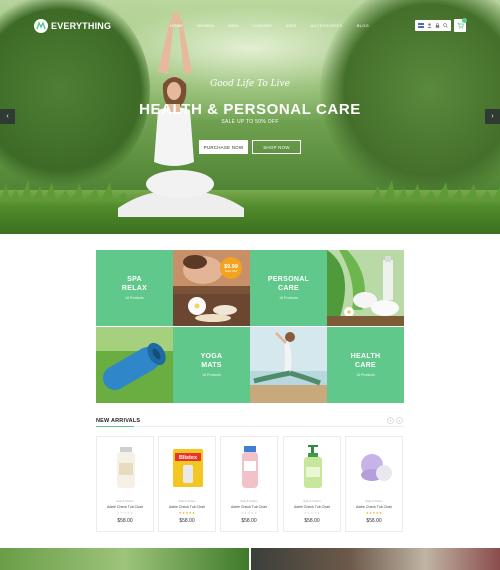  Describe the element at coordinates (363, 25) in the screenshot. I see `nav-item-blog: BLOG` at that location.